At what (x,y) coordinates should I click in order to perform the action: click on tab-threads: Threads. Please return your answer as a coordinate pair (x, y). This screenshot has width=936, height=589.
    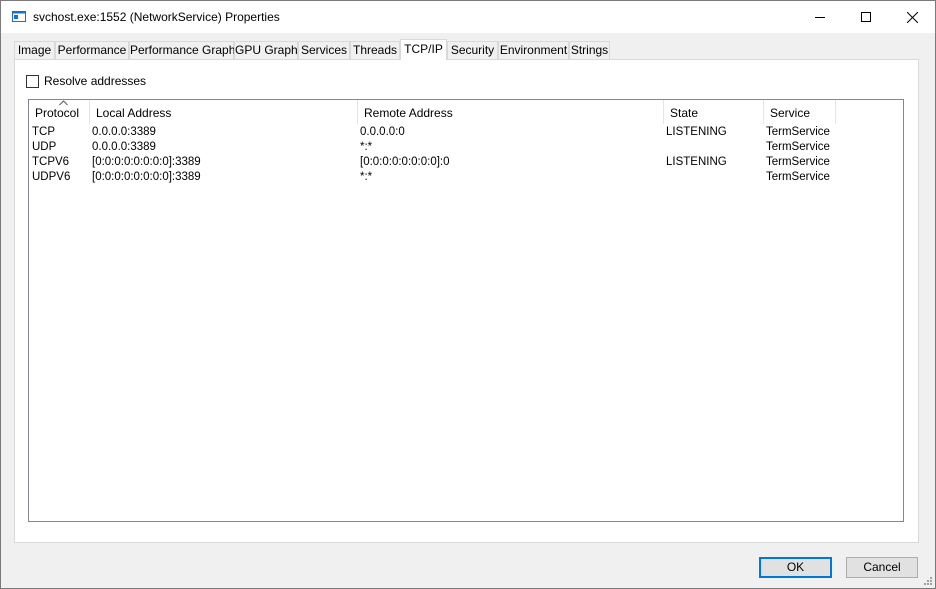
    Looking at the image, I should click on (375, 50).